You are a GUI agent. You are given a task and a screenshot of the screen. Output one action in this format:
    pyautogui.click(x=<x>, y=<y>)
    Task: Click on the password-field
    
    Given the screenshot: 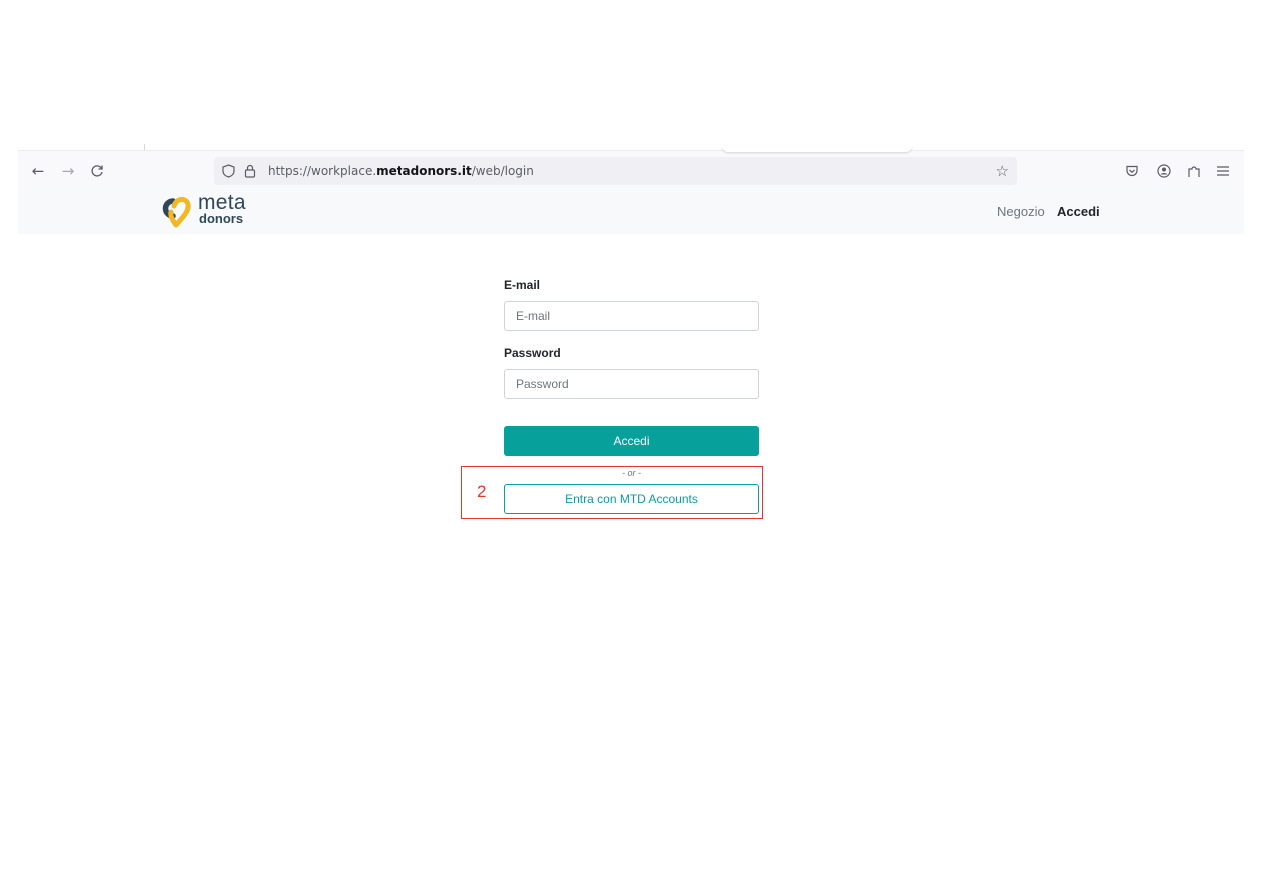 What is the action you would take?
    pyautogui.click(x=631, y=384)
    